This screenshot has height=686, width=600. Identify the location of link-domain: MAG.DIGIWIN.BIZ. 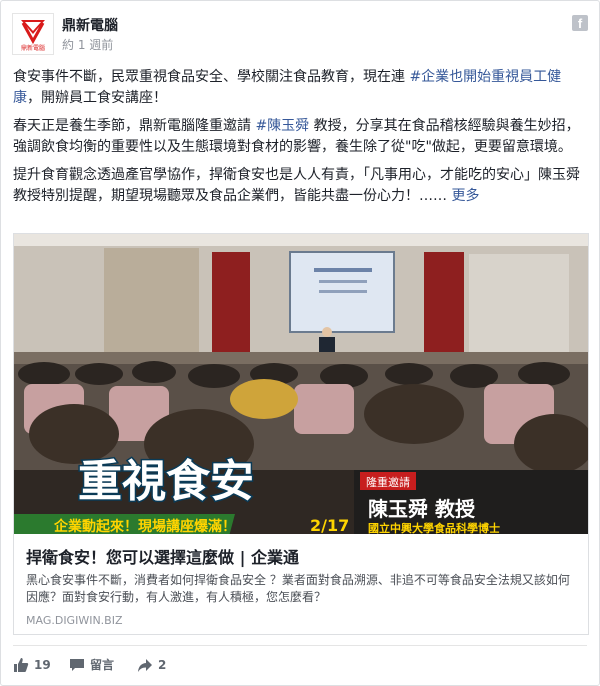
(74, 620).